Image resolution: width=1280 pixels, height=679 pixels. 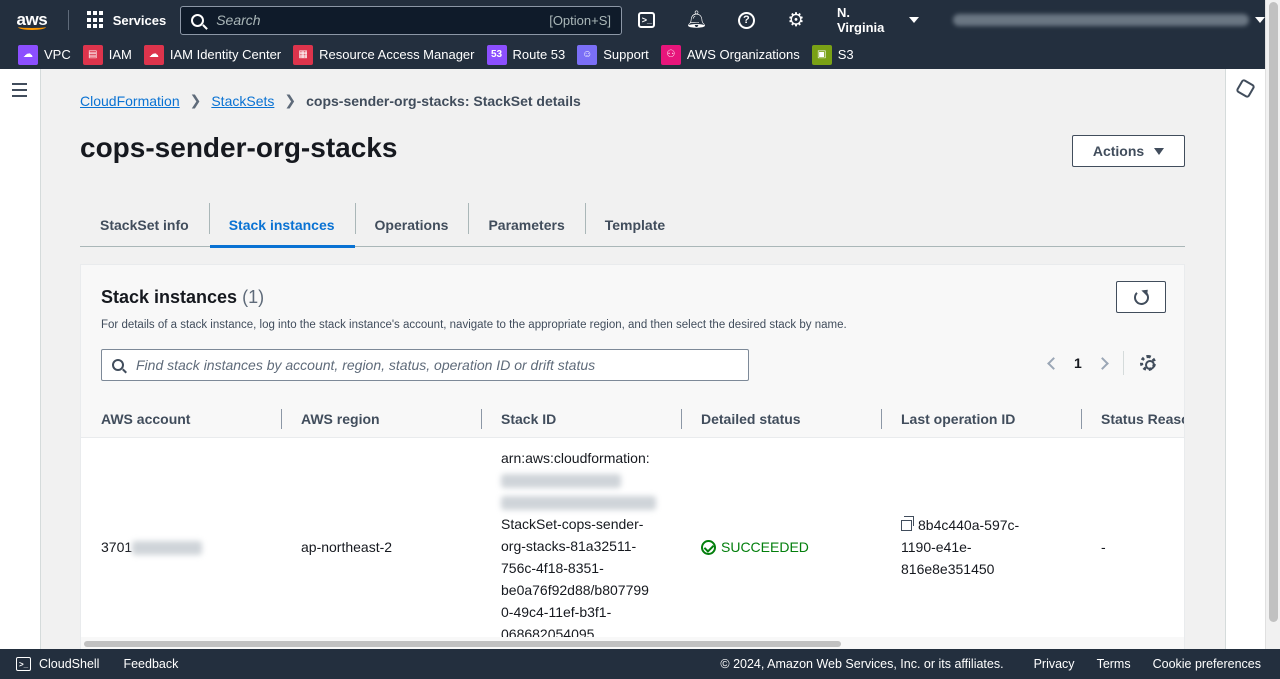 I want to click on settings-icon: ⚙, so click(x=796, y=20).